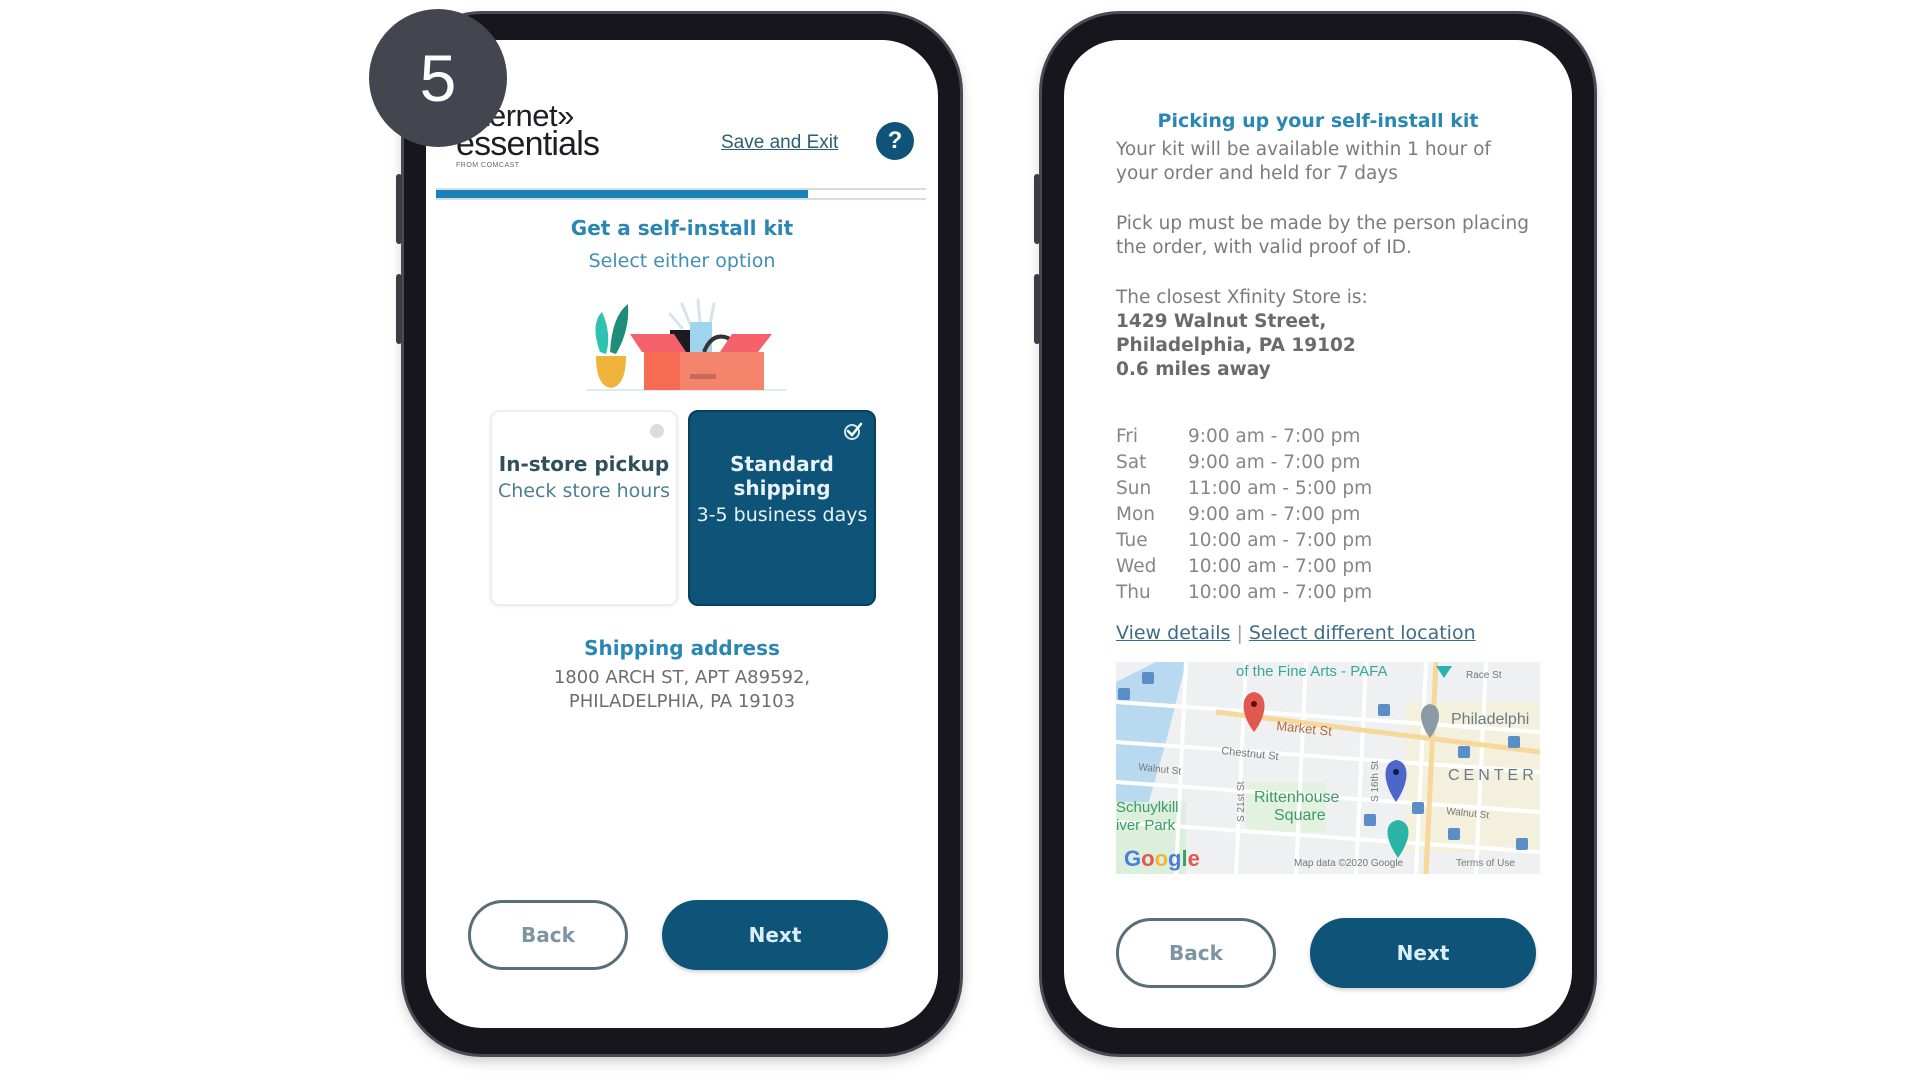 Image resolution: width=1920 pixels, height=1080 pixels. I want to click on progress-bar-fill, so click(622, 194).